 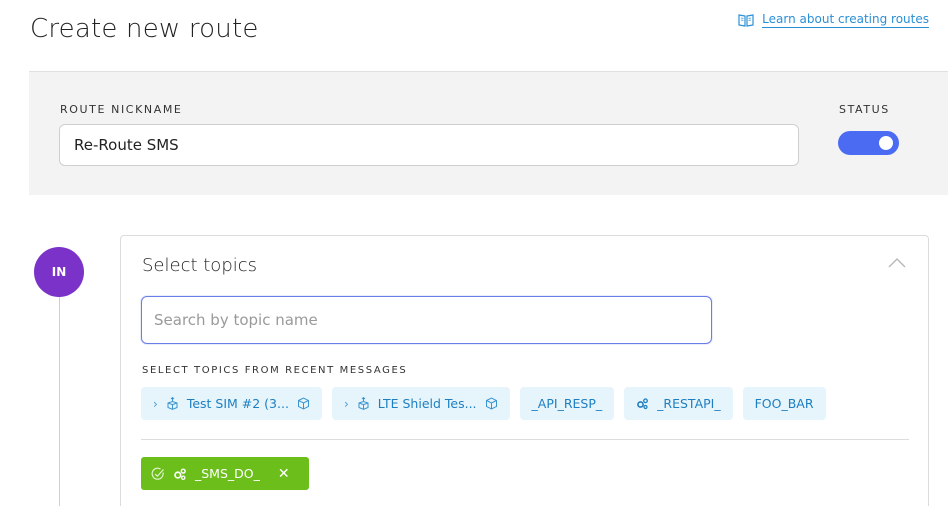 I want to click on selected-topic-label: _SMS_DO_, so click(x=227, y=473).